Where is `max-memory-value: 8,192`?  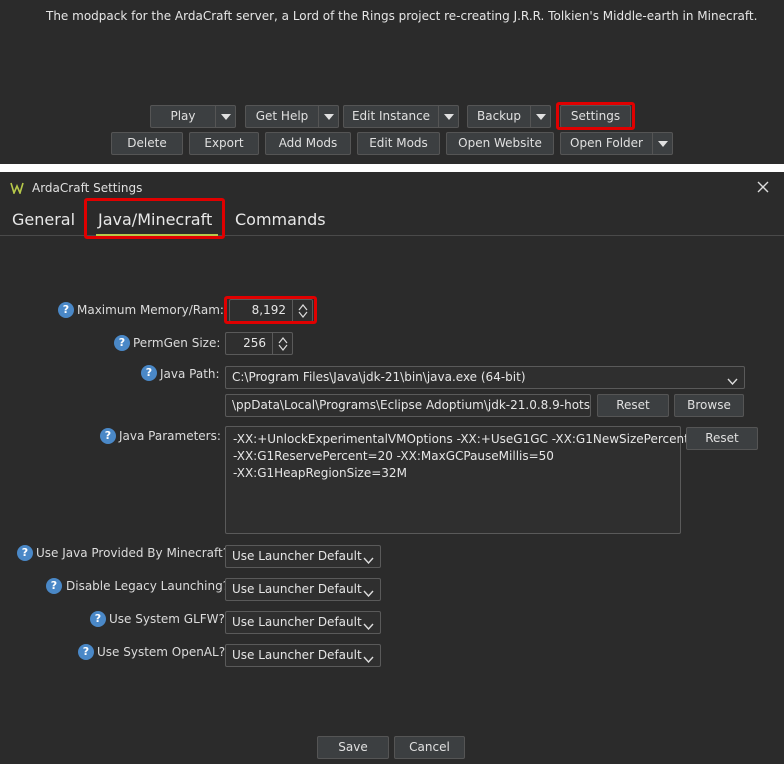
max-memory-value: 8,192 is located at coordinates (268, 310).